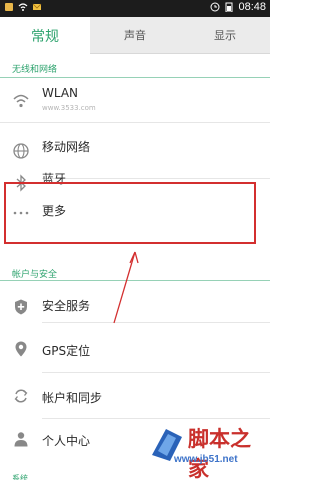 This screenshot has width=320, height=480. Describe the element at coordinates (135, 8) in the screenshot. I see `status-bar: 08:48` at that location.